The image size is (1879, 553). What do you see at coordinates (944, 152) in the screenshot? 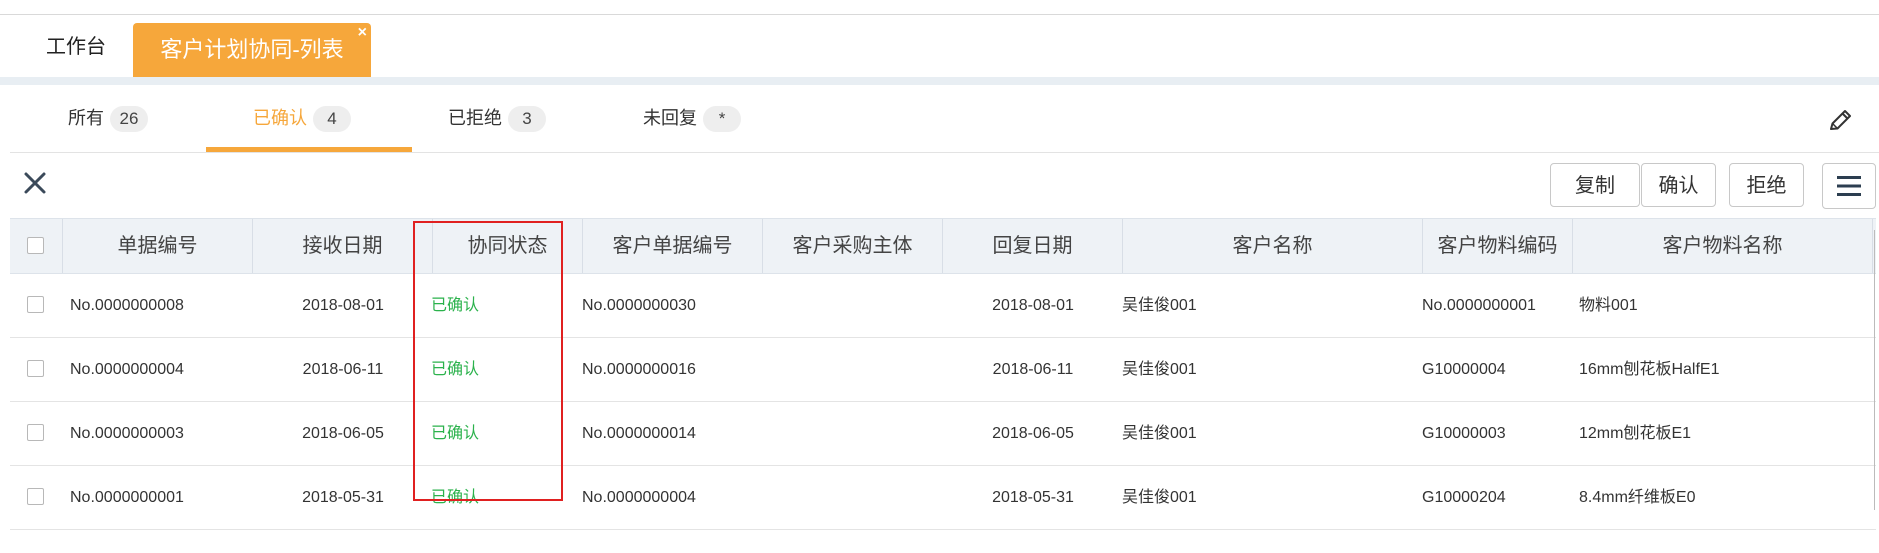
I see `filter-divider` at bounding box center [944, 152].